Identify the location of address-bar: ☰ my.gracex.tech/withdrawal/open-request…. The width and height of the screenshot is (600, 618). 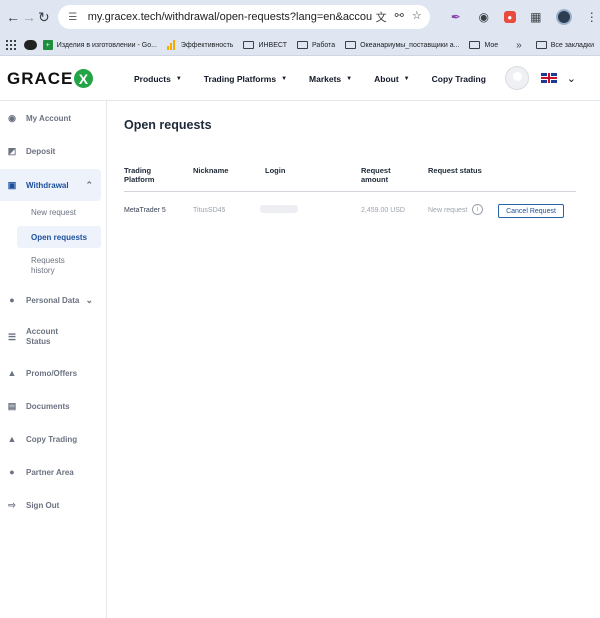
(243, 17).